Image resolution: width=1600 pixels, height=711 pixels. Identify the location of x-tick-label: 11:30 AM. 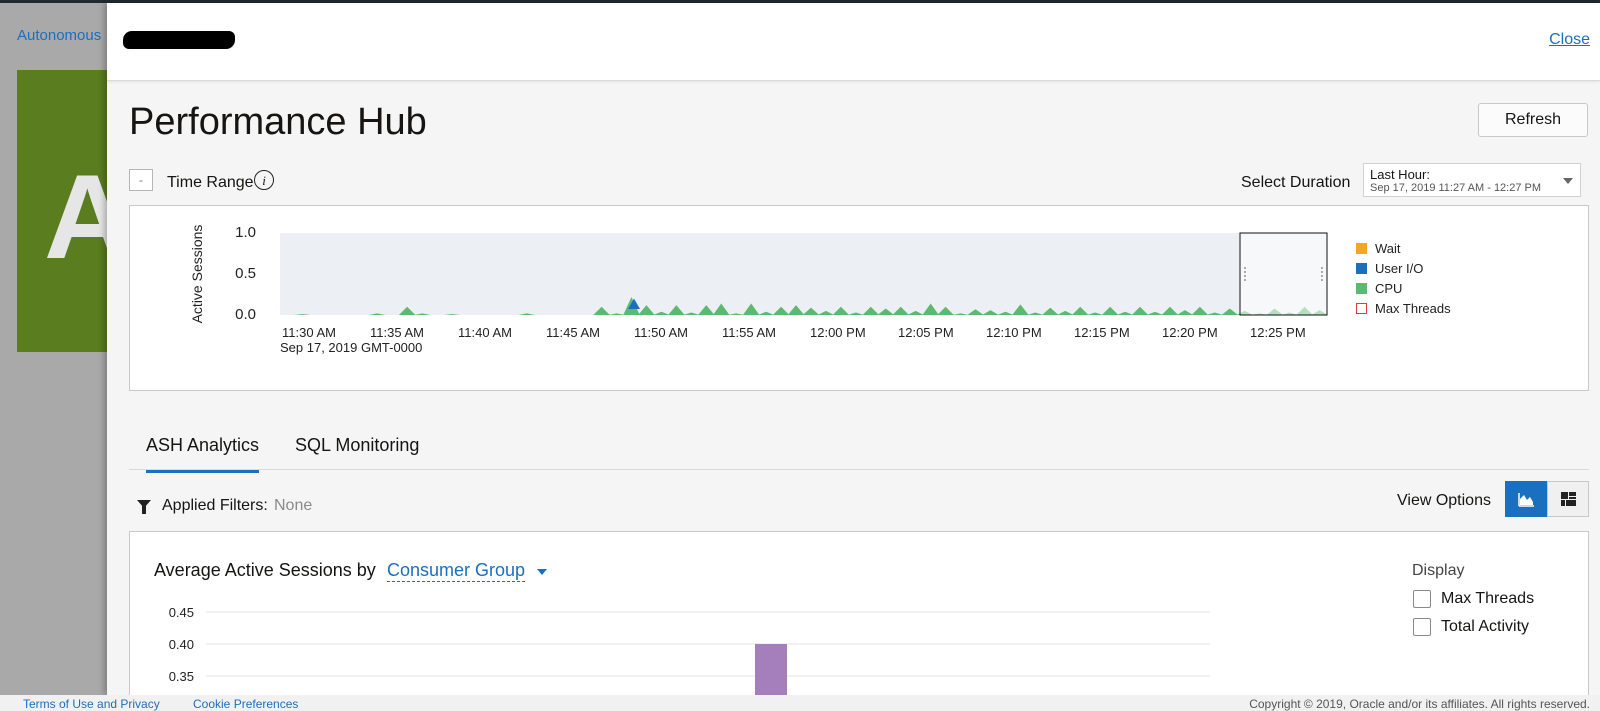
(309, 332).